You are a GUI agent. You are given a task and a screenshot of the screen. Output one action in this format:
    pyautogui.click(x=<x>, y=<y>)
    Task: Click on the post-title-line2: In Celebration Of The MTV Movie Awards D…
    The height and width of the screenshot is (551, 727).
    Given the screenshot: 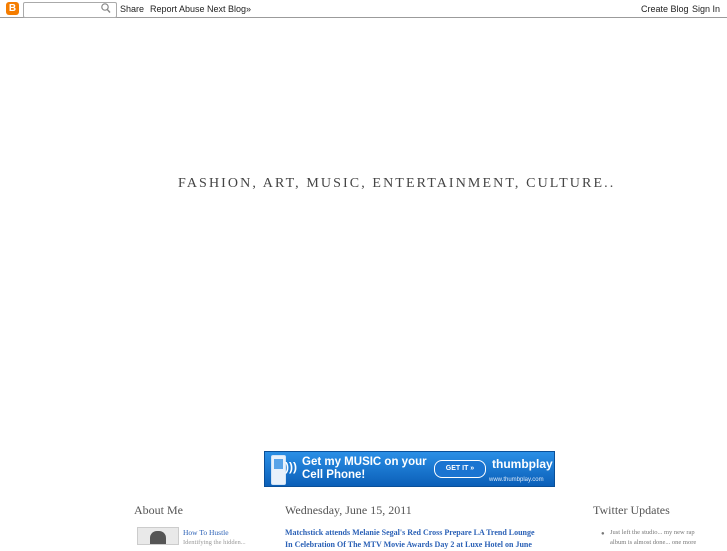 What is the action you would take?
    pyautogui.click(x=425, y=545)
    